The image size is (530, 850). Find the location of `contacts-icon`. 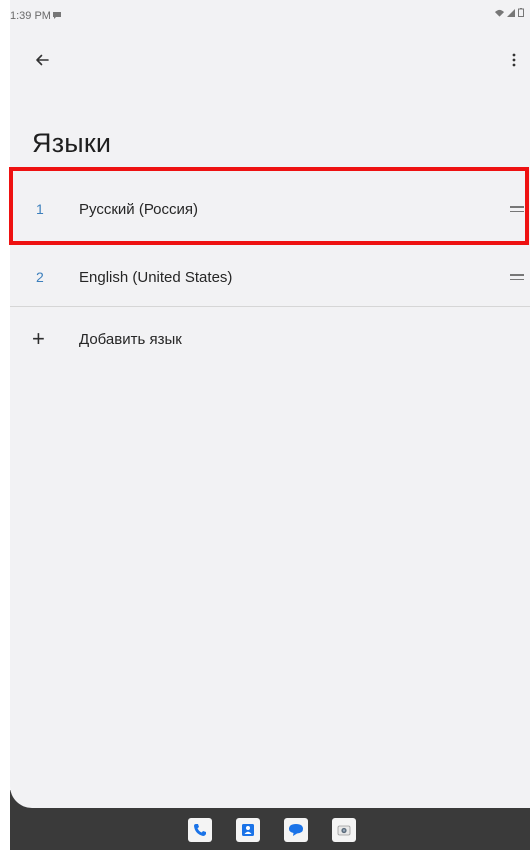

contacts-icon is located at coordinates (248, 830).